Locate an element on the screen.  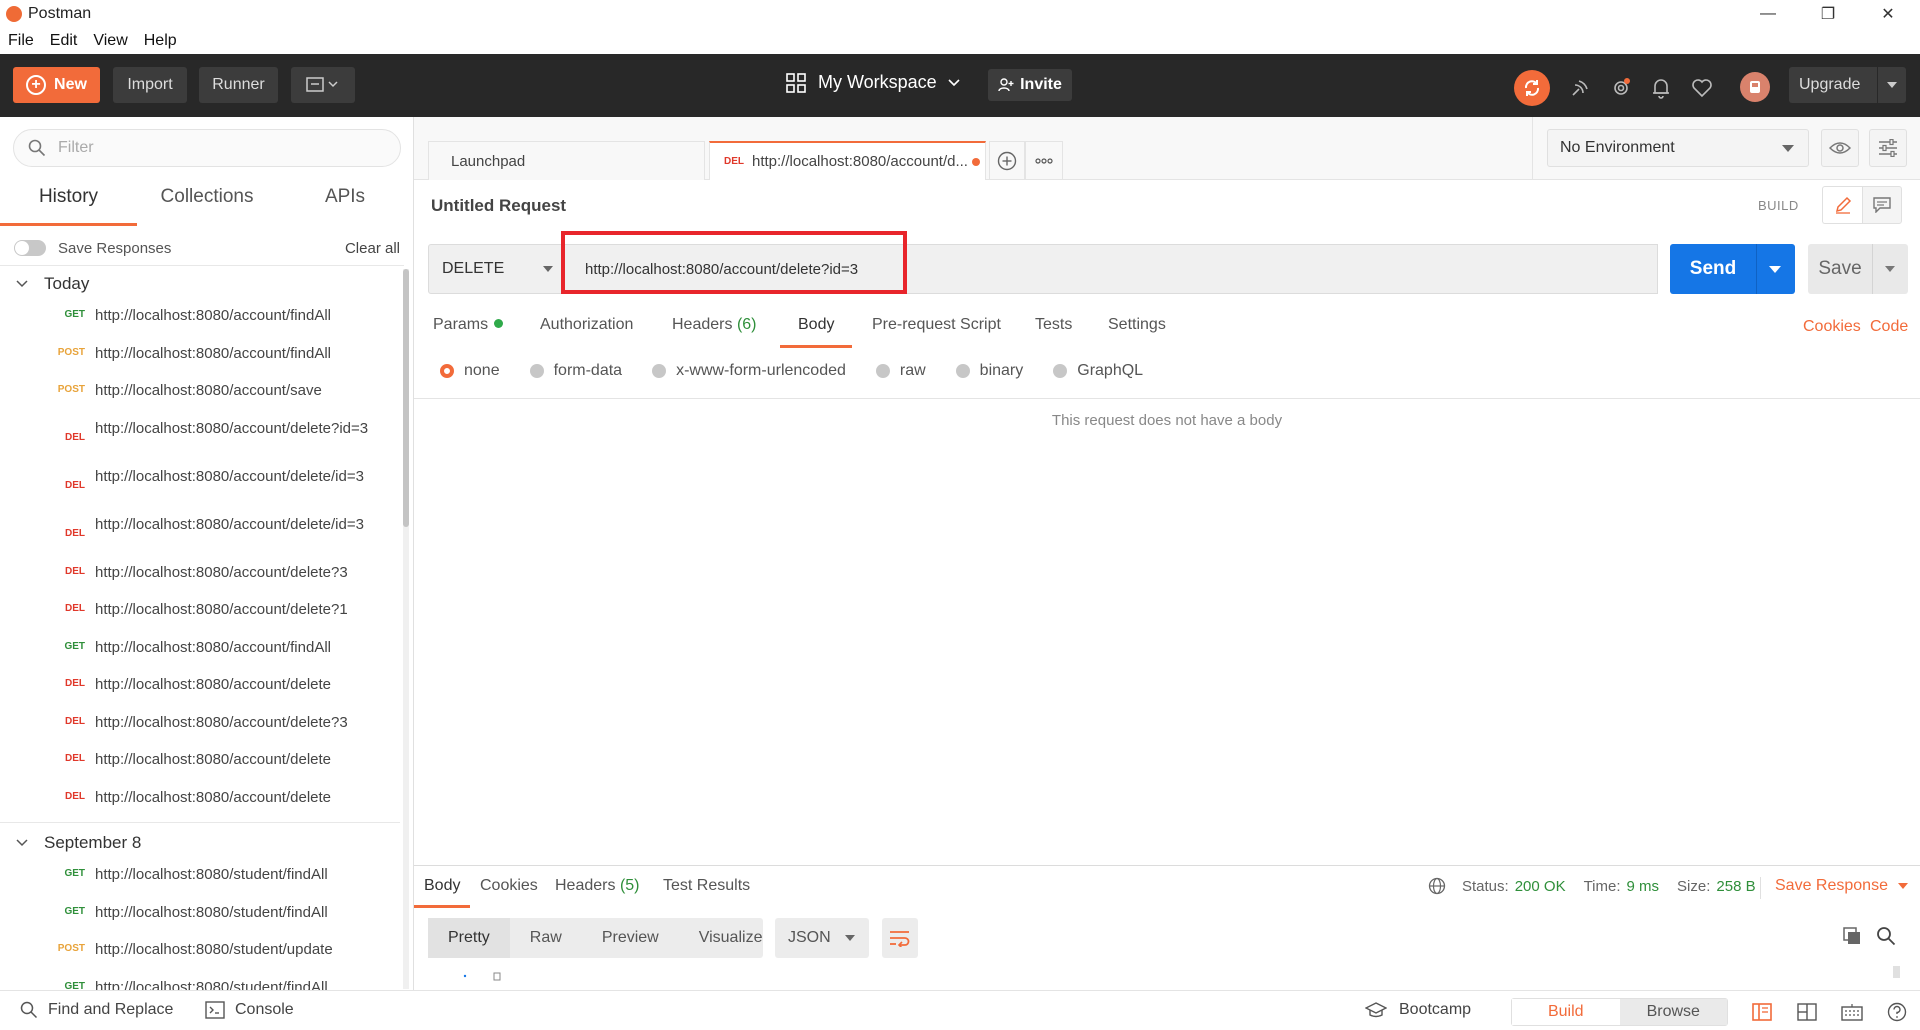
code-link: Code is located at coordinates (1889, 327).